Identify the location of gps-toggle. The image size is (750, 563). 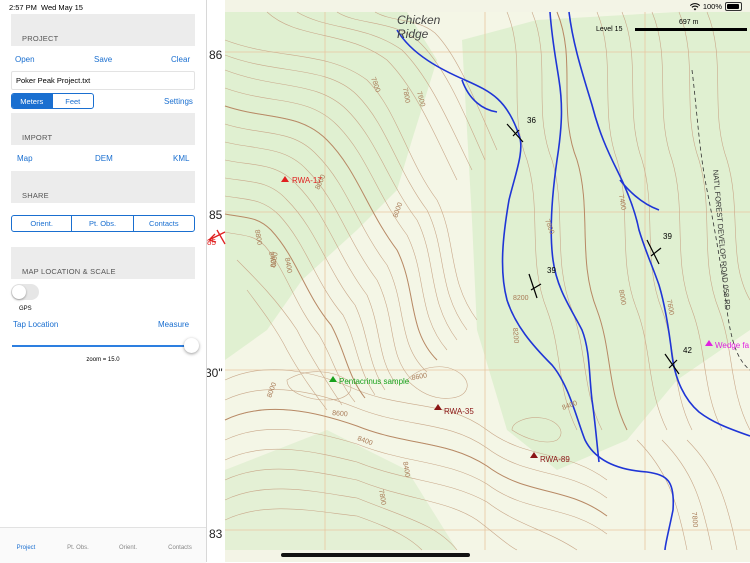
(25, 292).